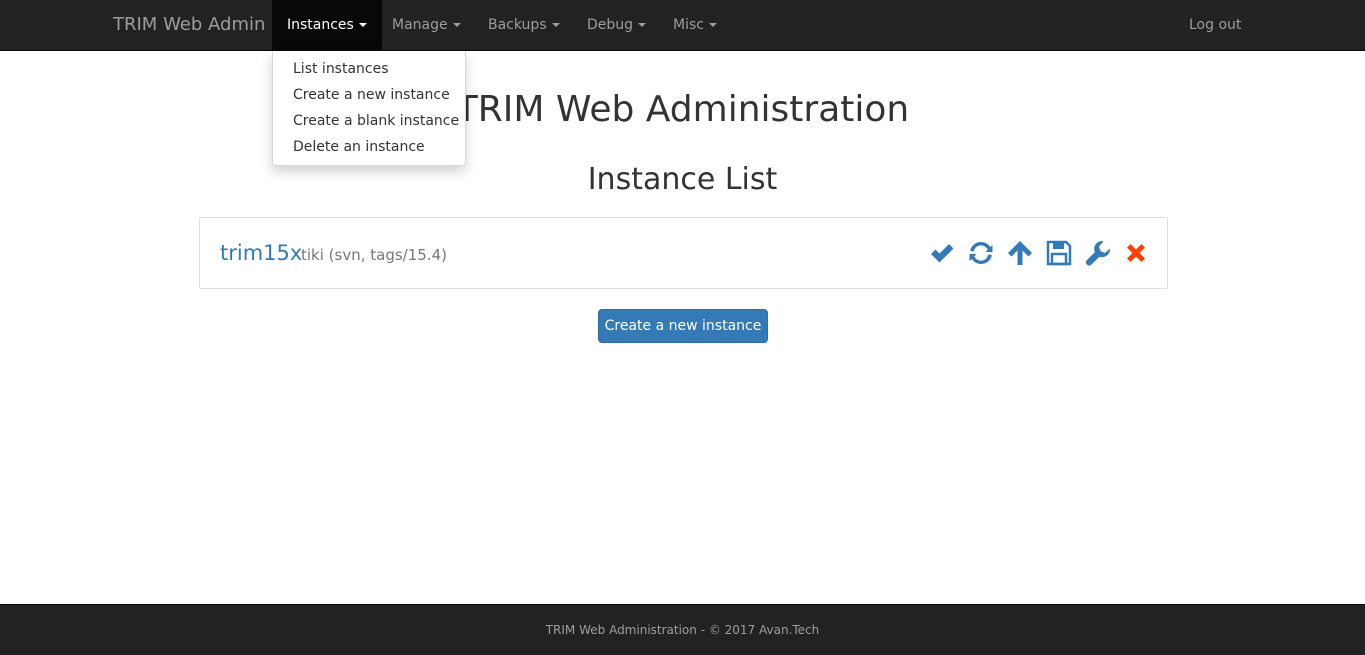 The image size is (1365, 655). Describe the element at coordinates (683, 253) in the screenshot. I see `instance-list: trim15x tiki (svn, tags/15.4)` at that location.